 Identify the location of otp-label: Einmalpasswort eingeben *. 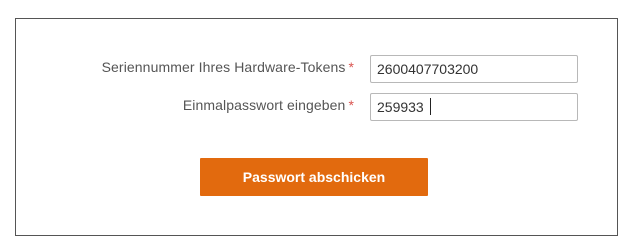
(268, 105).